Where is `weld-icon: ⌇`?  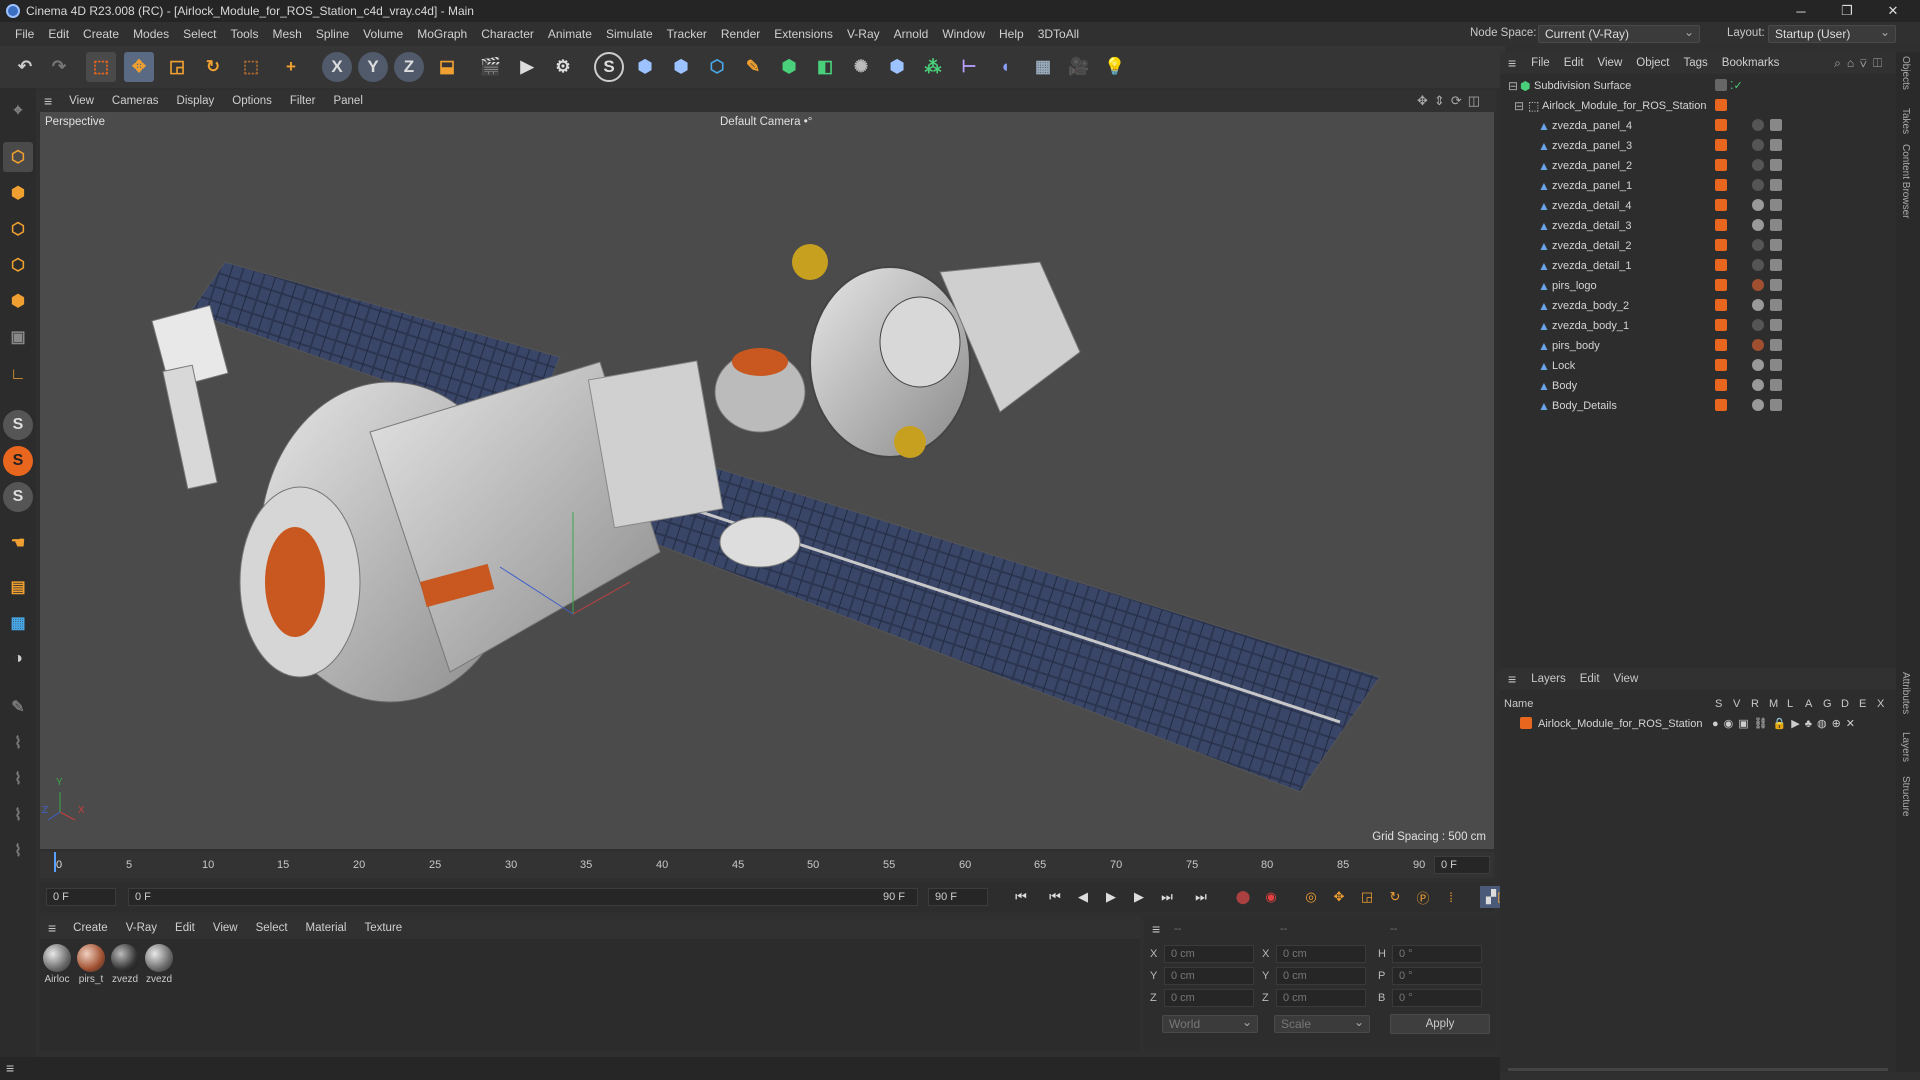
weld-icon: ⌇ is located at coordinates (18, 851).